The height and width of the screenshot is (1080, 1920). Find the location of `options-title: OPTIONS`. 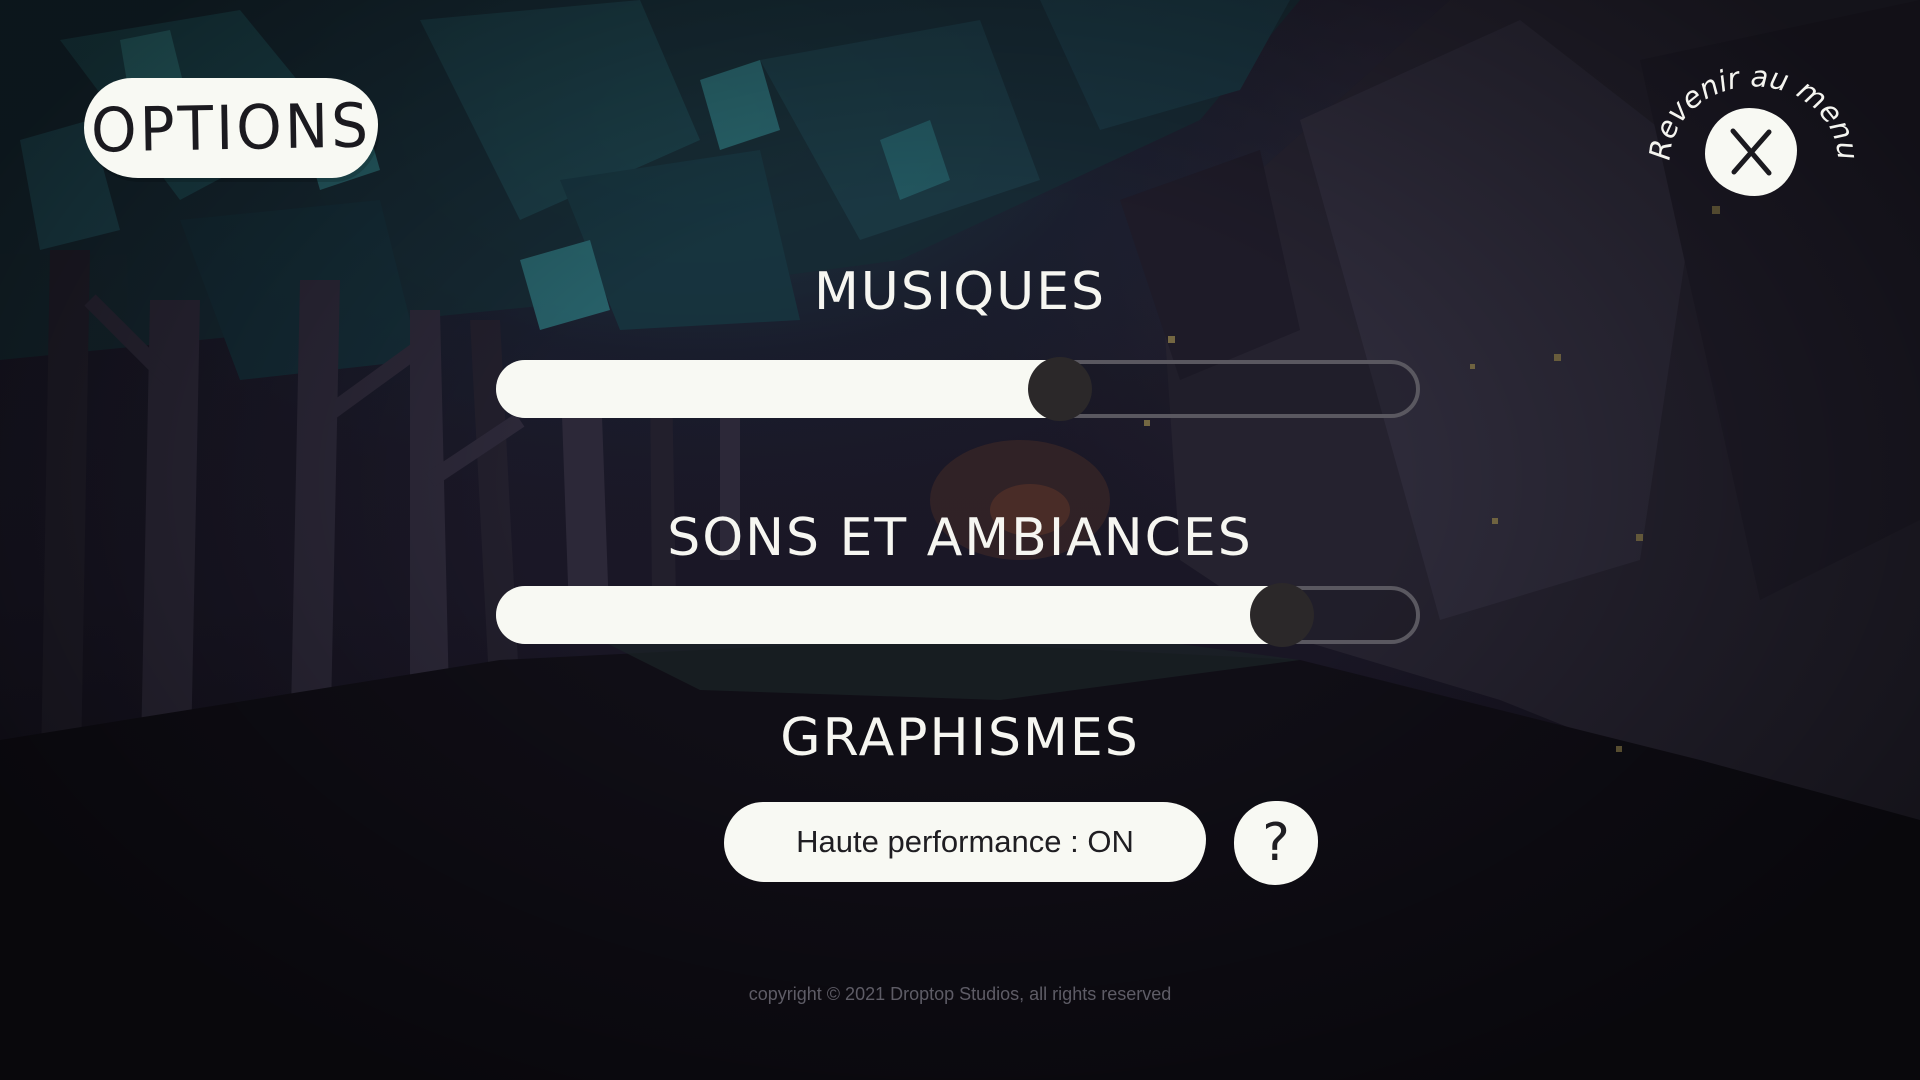

options-title: OPTIONS is located at coordinates (231, 128).